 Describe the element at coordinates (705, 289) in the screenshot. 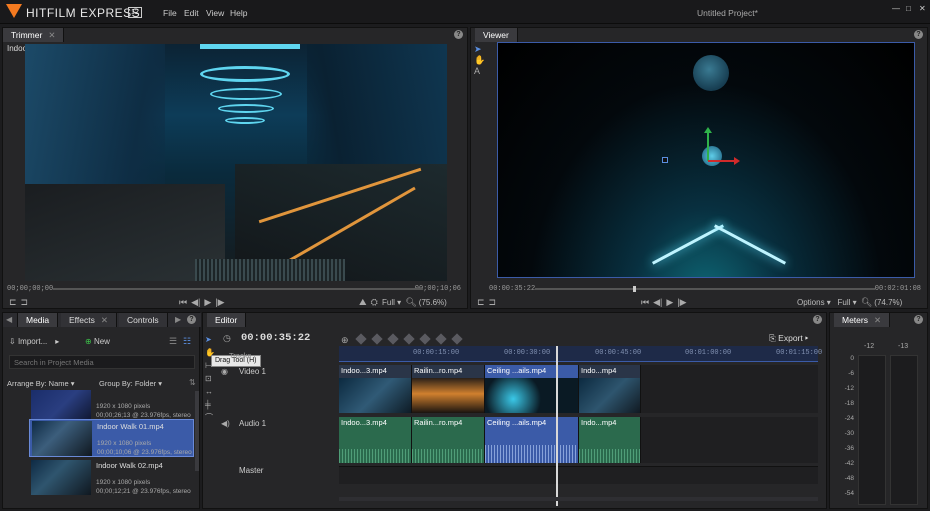

I see `viewer-scrub-bar` at that location.